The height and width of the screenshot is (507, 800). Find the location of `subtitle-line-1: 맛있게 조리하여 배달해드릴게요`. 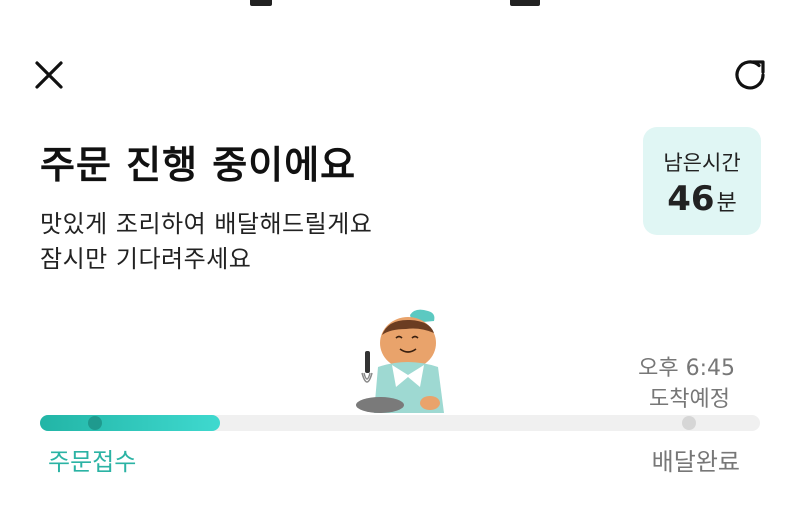

subtitle-line-1: 맛있게 조리하여 배달해드릴게요 is located at coordinates (206, 224).